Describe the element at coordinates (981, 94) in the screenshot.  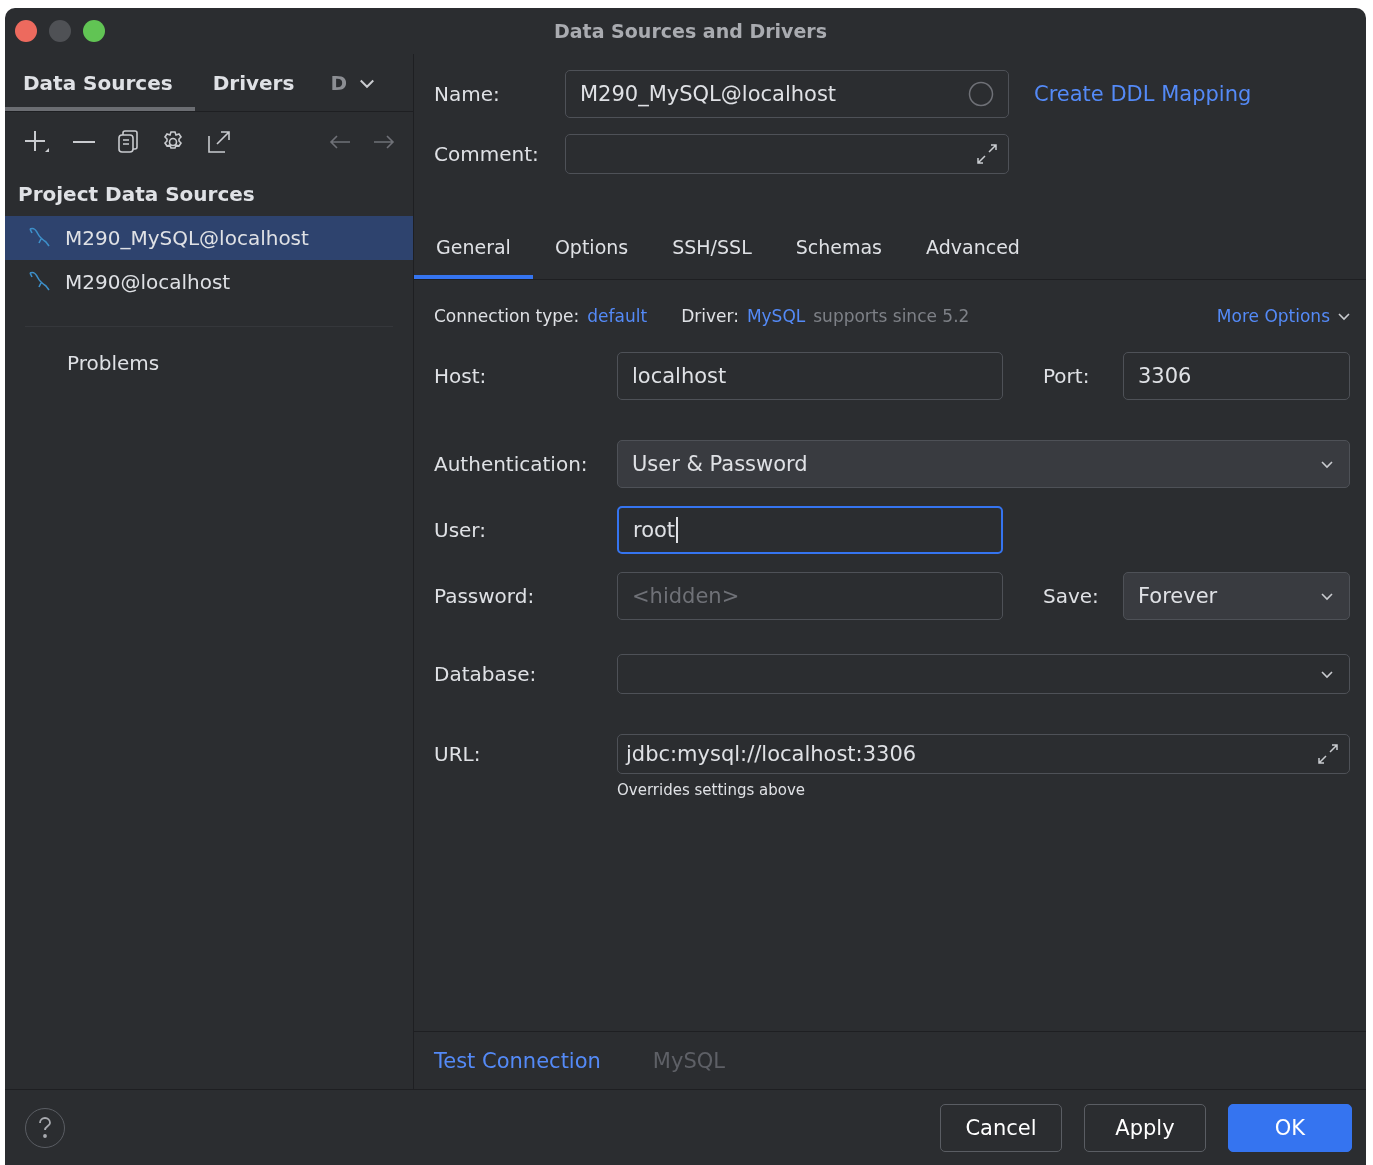
I see `circle-icon` at that location.